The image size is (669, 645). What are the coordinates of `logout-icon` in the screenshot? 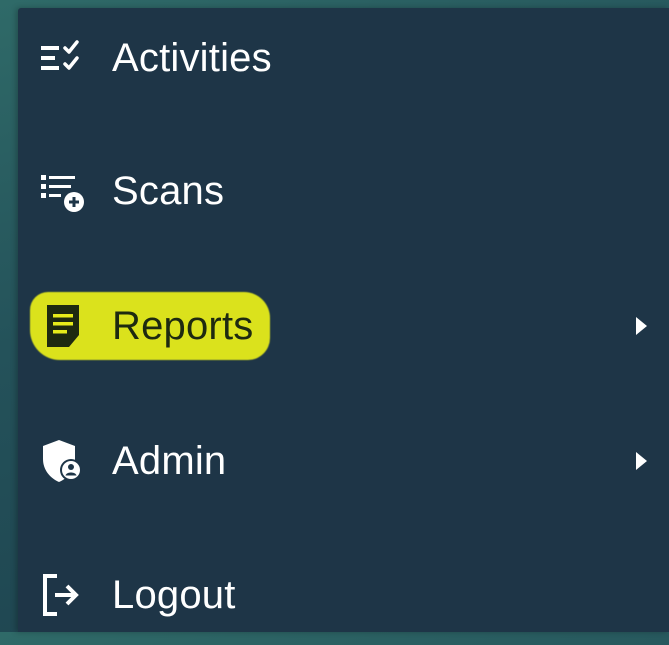 It's located at (63, 595).